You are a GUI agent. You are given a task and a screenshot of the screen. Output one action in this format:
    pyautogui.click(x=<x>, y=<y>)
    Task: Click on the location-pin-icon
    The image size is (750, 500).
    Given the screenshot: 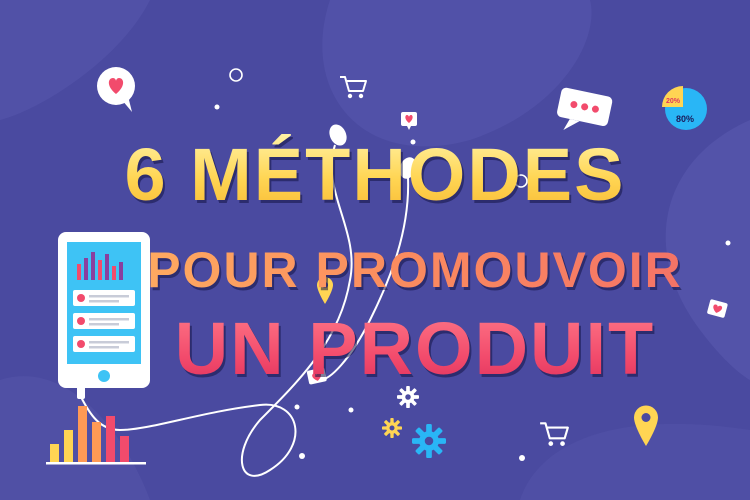 What is the action you would take?
    pyautogui.click(x=646, y=425)
    